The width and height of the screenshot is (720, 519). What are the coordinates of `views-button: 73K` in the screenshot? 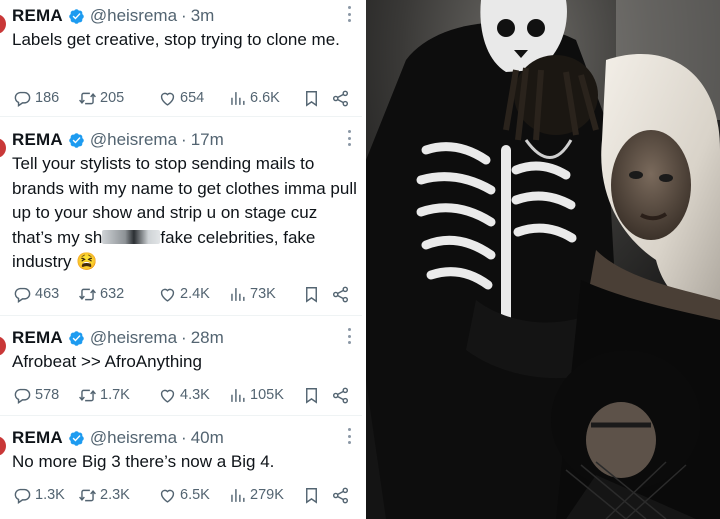 It's located at (252, 294).